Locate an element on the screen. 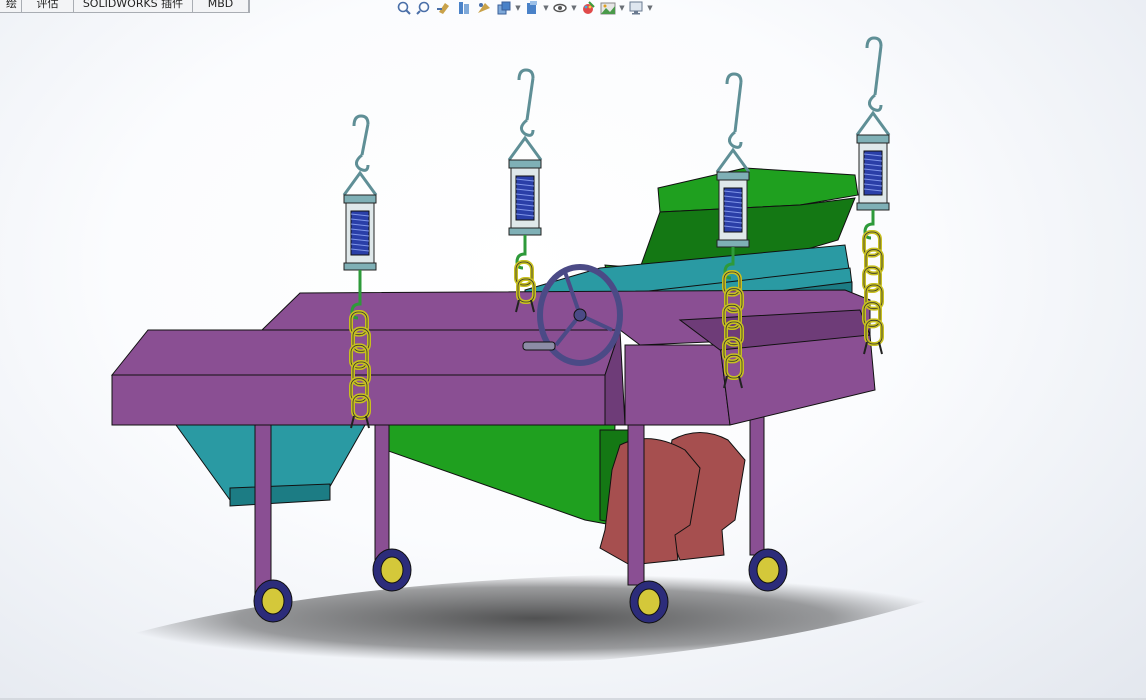 The image size is (1146, 700). machine-frame is located at coordinates (493, 357).